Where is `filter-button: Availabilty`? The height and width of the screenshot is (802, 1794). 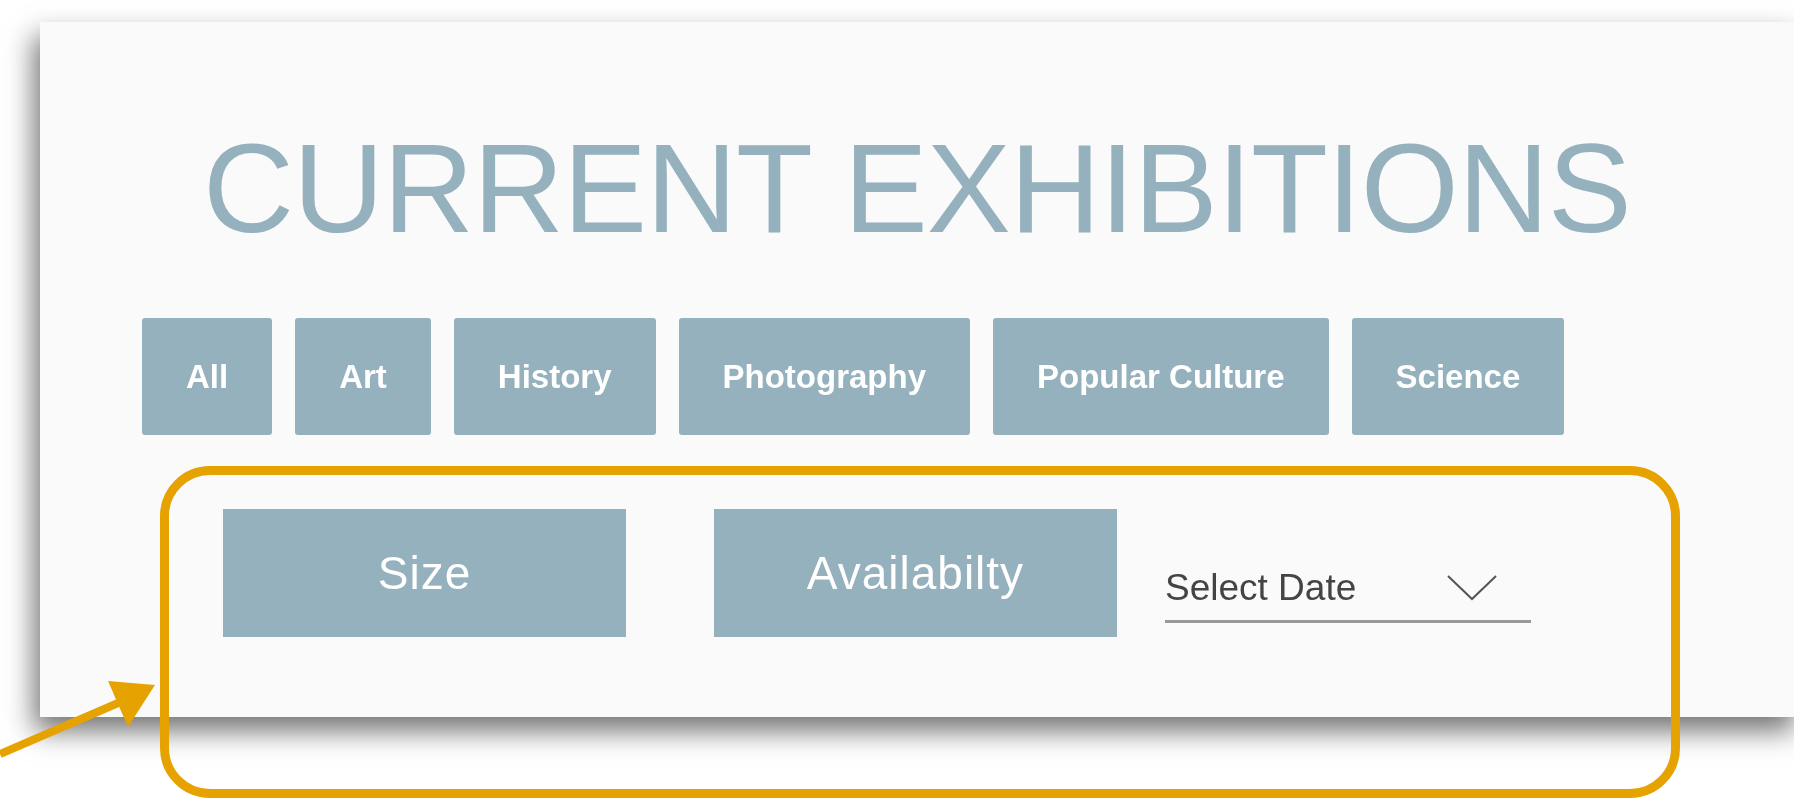 filter-button: Availabilty is located at coordinates (915, 573).